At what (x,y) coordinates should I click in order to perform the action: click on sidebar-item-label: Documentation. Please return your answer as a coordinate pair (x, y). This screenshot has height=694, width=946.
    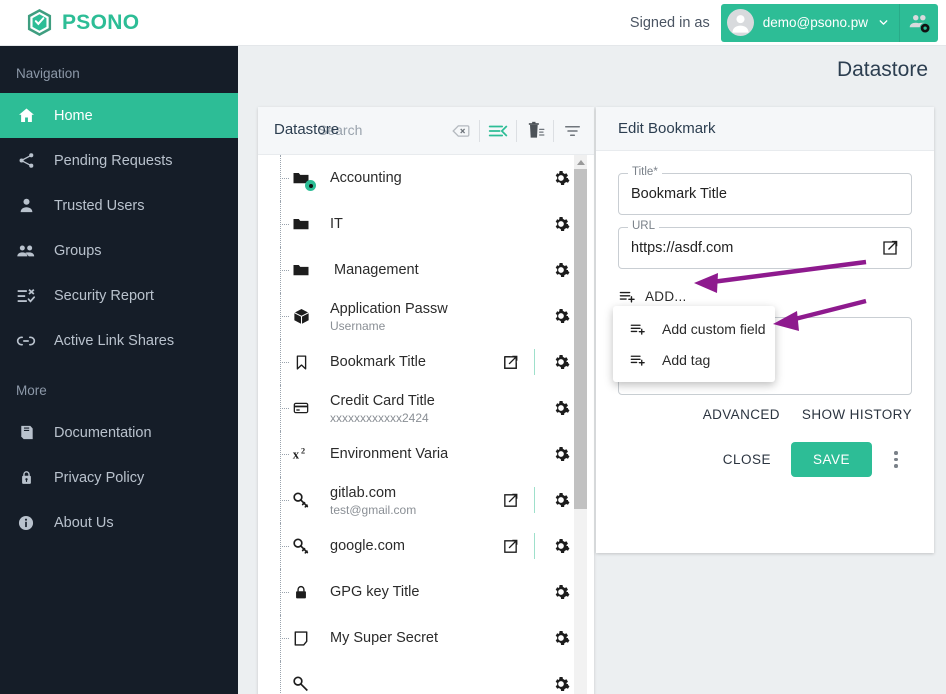
    Looking at the image, I should click on (103, 432).